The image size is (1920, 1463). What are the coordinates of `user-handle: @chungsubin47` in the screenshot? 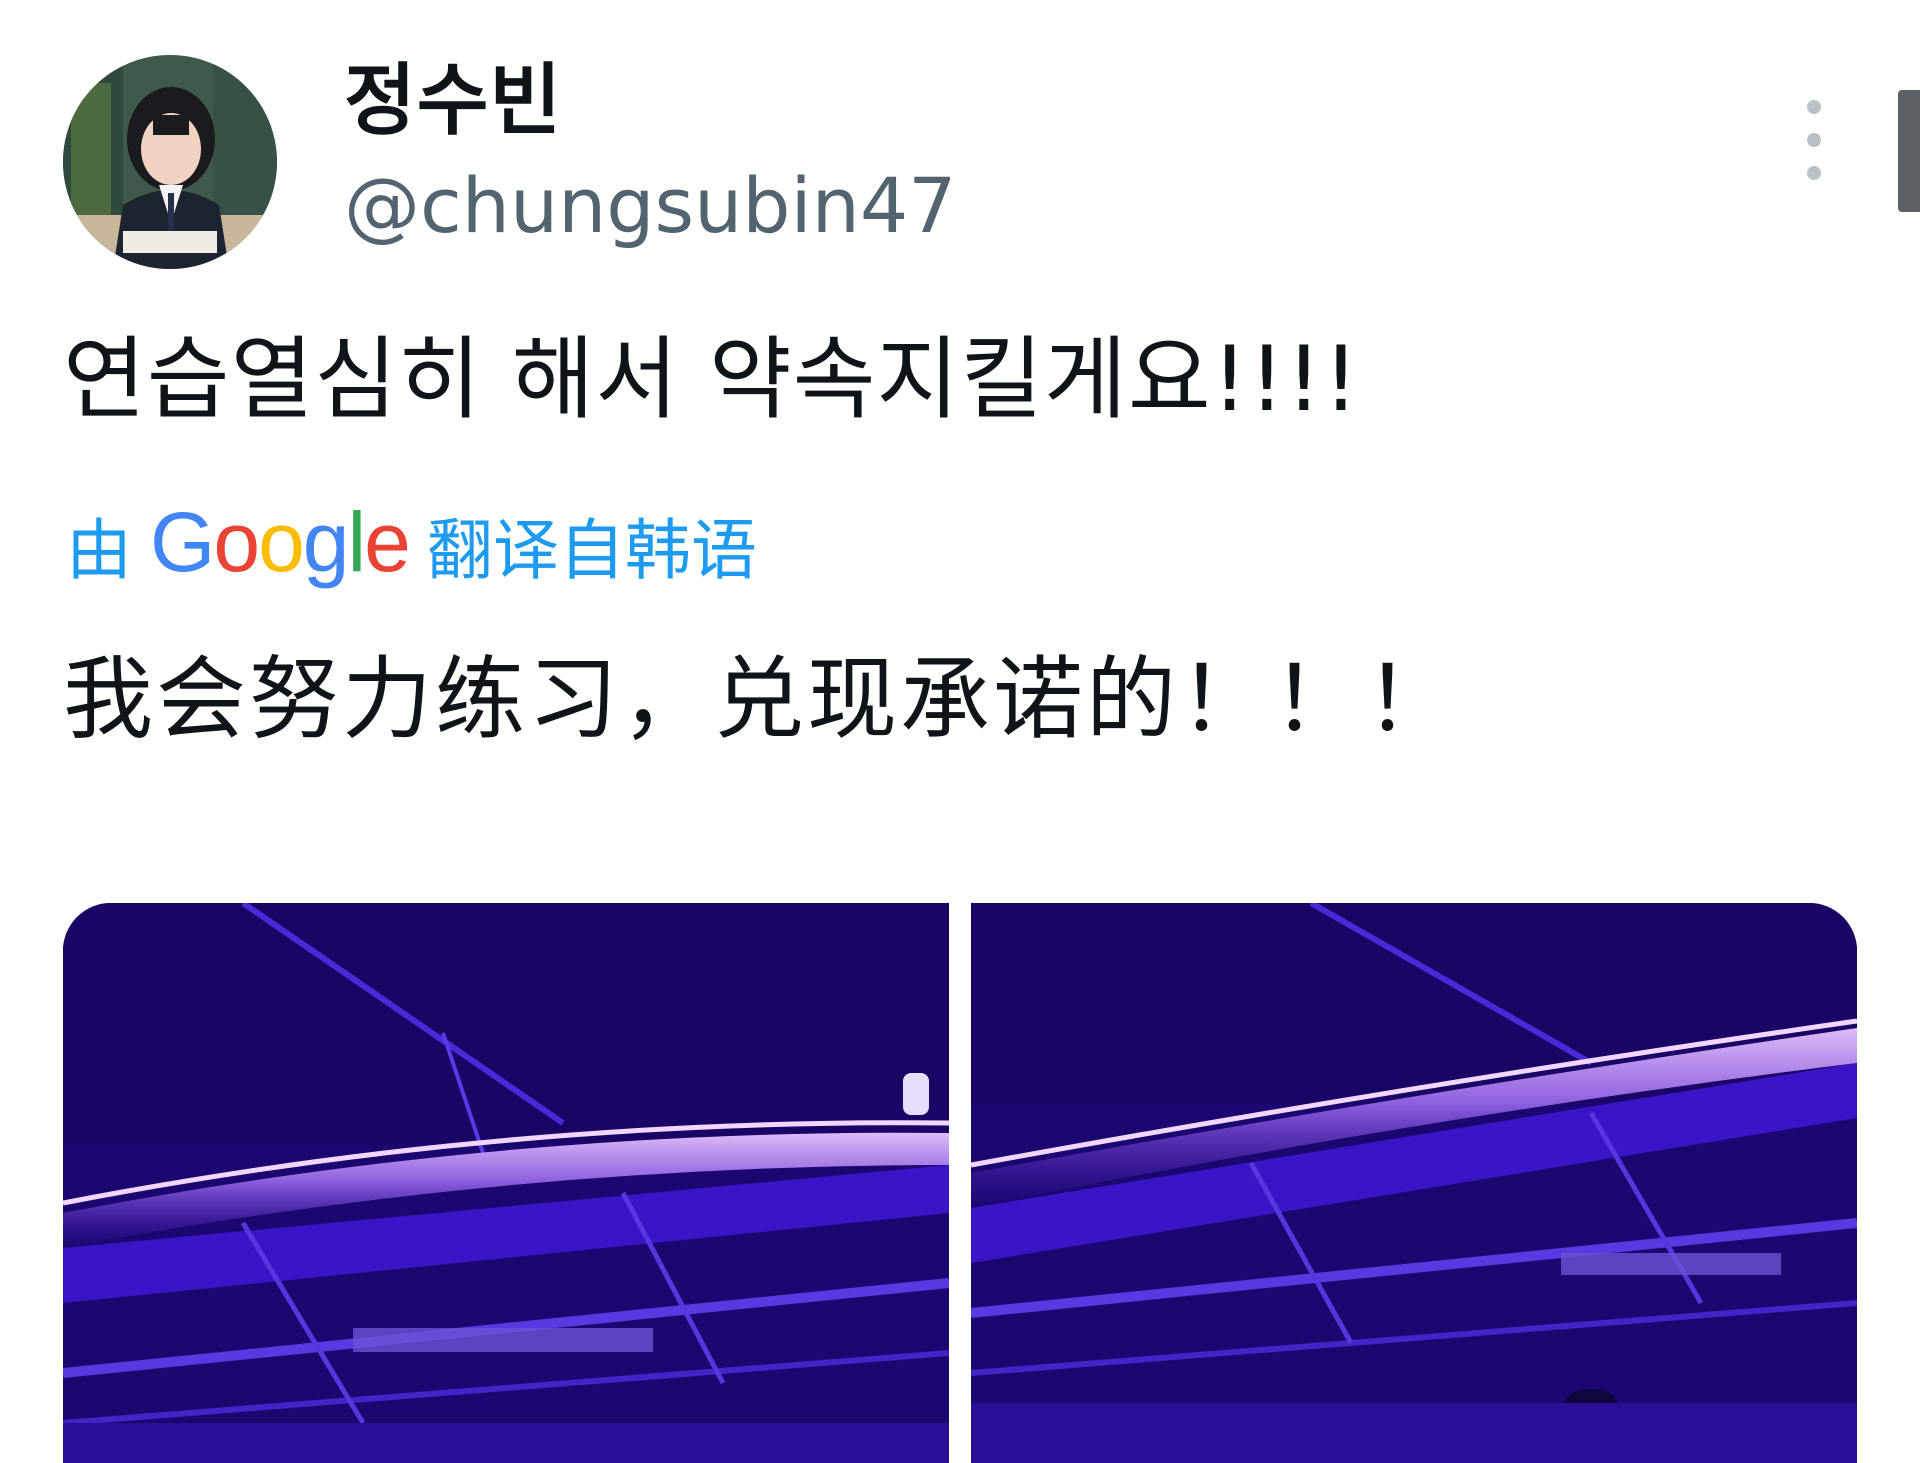 It's located at (650, 206).